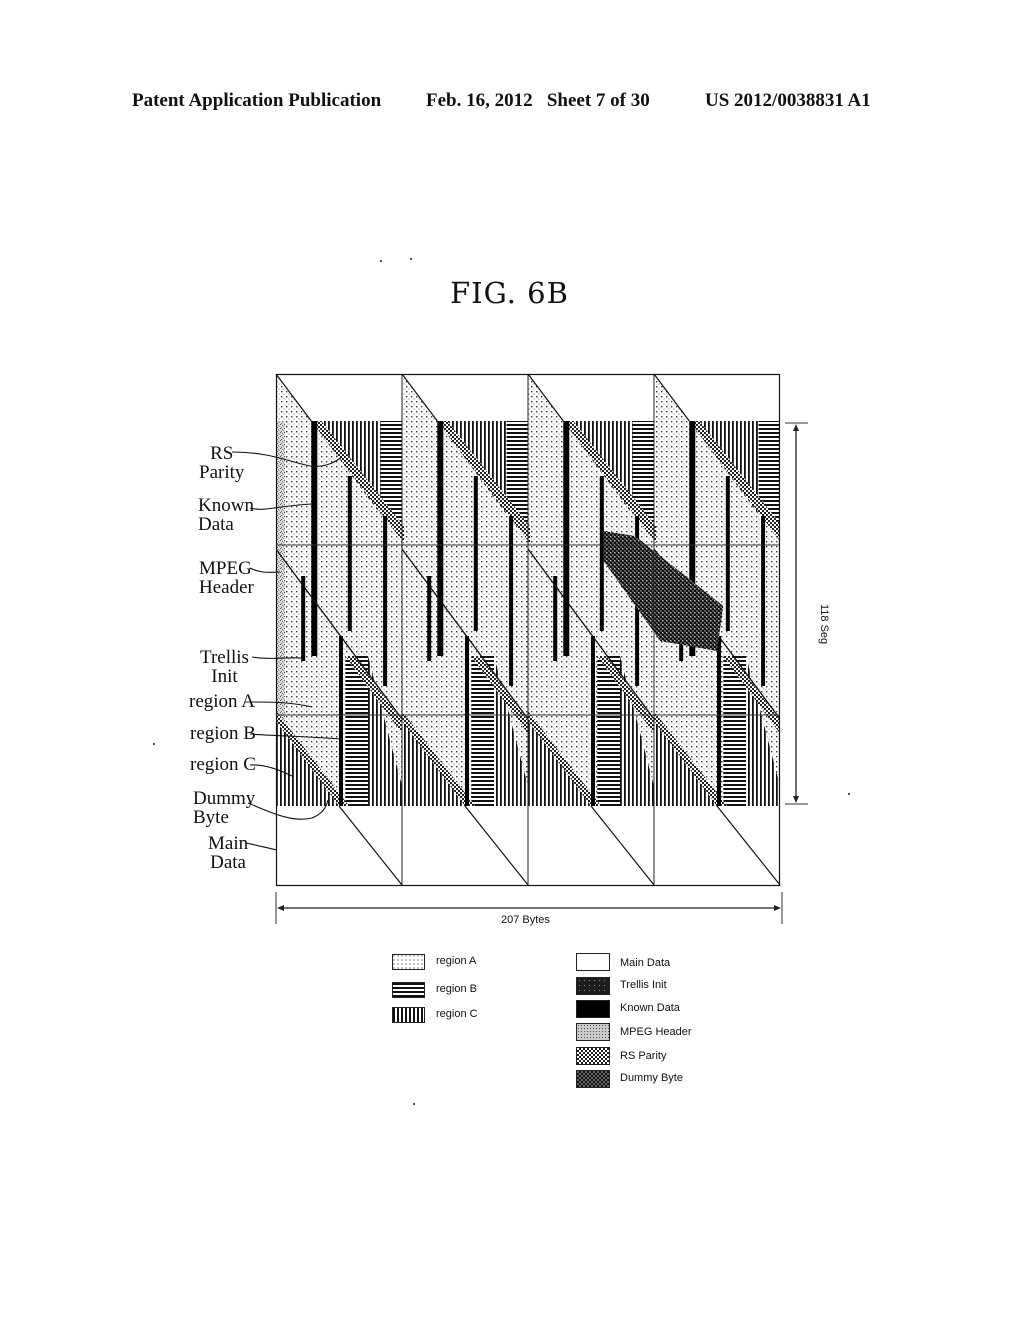 This screenshot has height=1320, width=1024. Describe the element at coordinates (824, 624) in the screenshot. I see `height-label: 118 Seg` at that location.